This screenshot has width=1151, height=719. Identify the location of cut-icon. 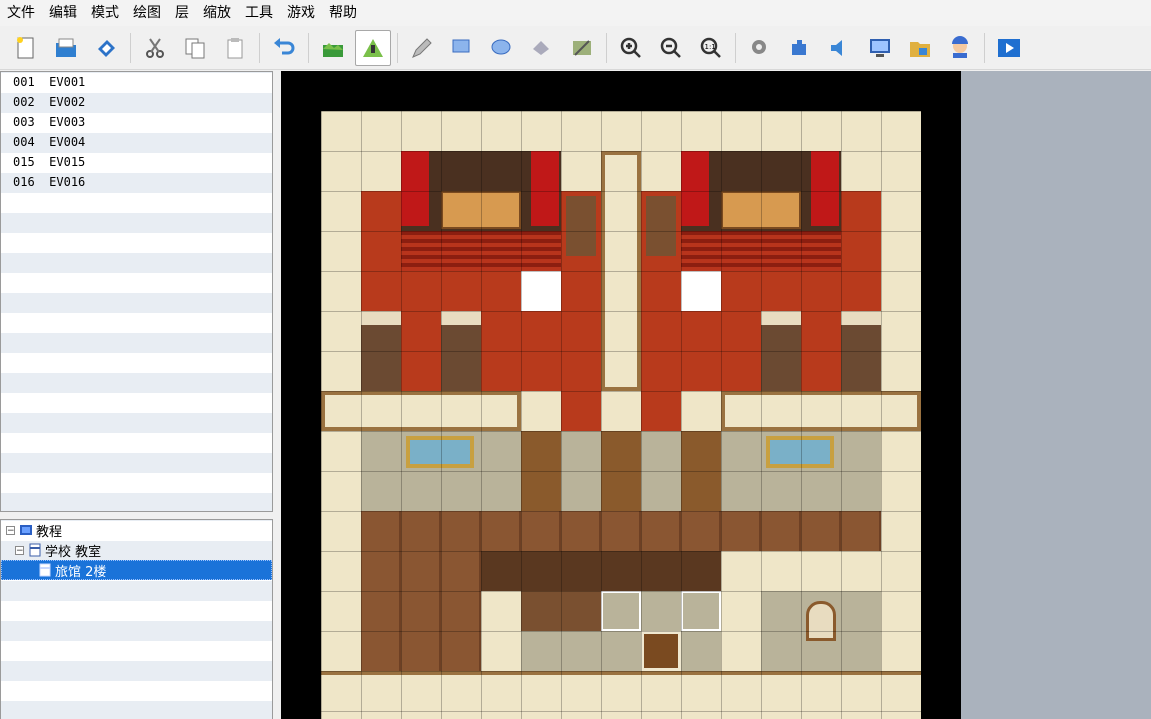
(155, 47).